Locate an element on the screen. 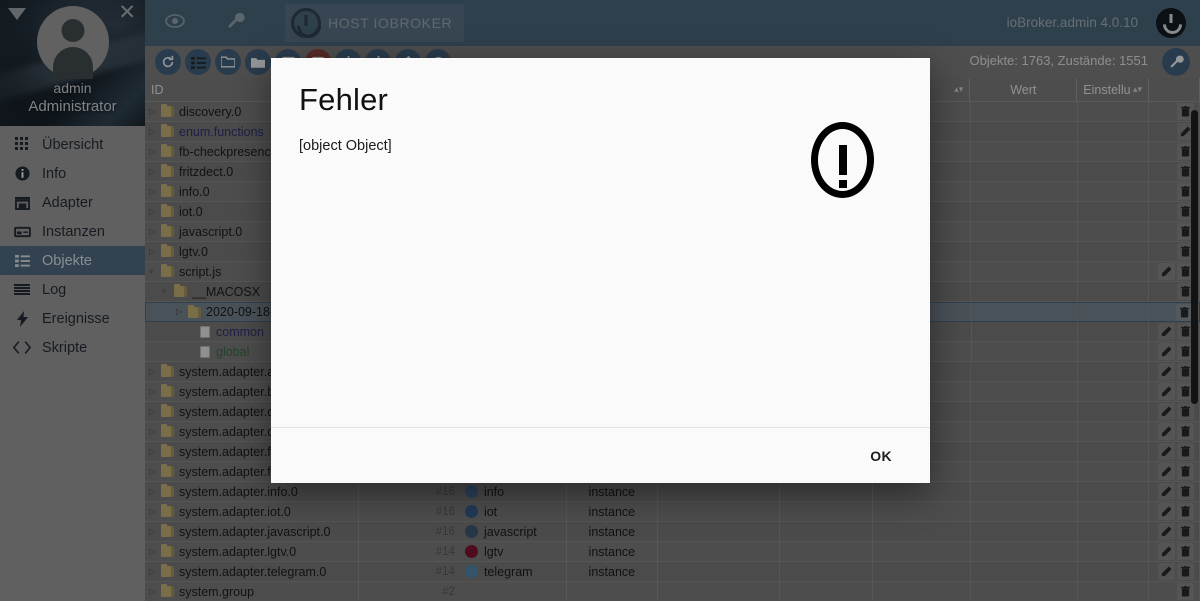 The width and height of the screenshot is (1200, 601). toolbar-settings-button is located at coordinates (1176, 62).